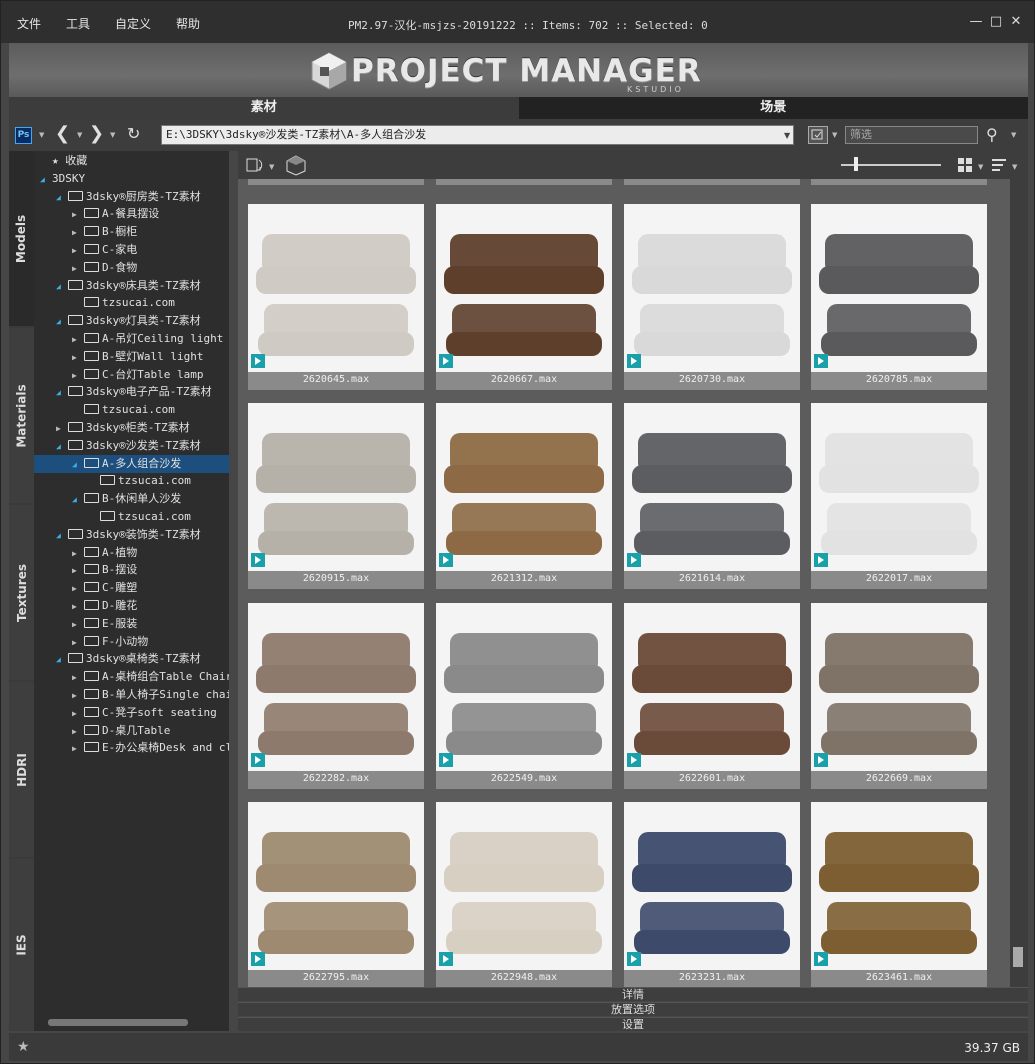 This screenshot has width=1035, height=1064. Describe the element at coordinates (336, 696) in the screenshot. I see `model-thumbnail: 2622282.max` at that location.